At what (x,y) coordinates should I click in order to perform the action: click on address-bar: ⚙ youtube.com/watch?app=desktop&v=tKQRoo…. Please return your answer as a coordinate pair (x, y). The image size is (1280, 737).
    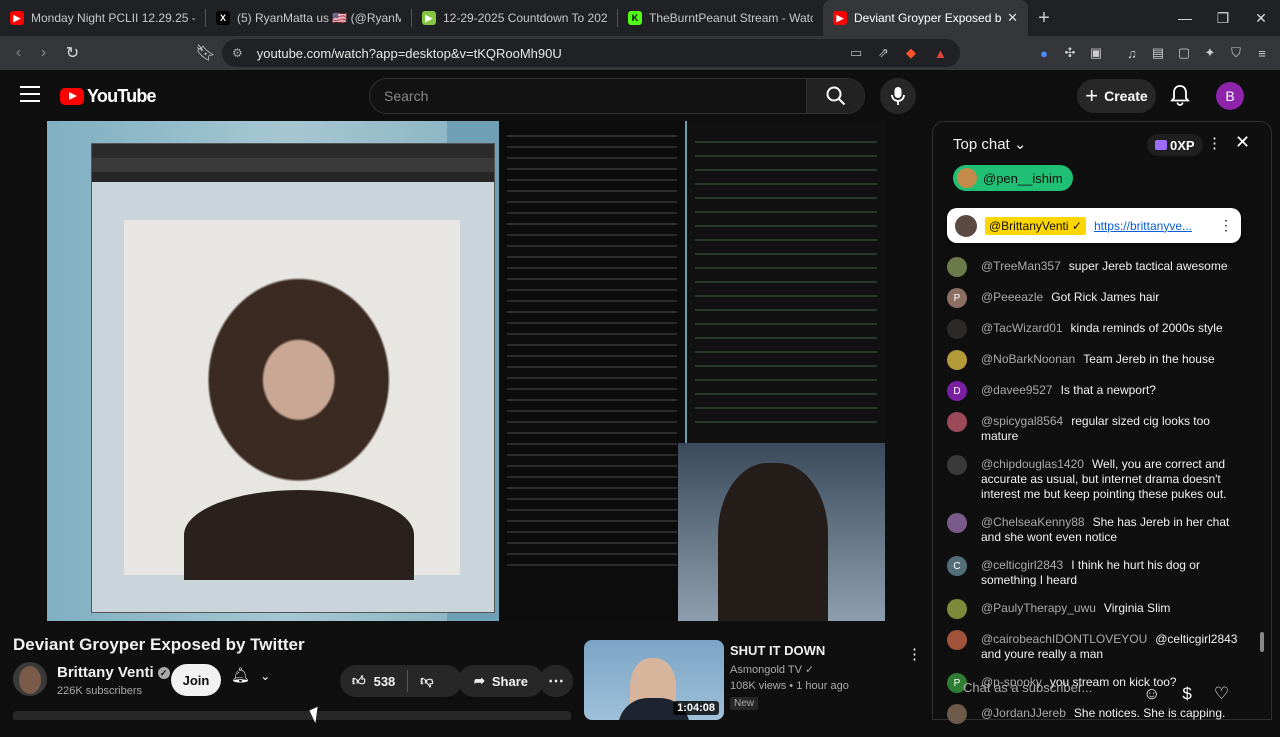
    Looking at the image, I should click on (591, 53).